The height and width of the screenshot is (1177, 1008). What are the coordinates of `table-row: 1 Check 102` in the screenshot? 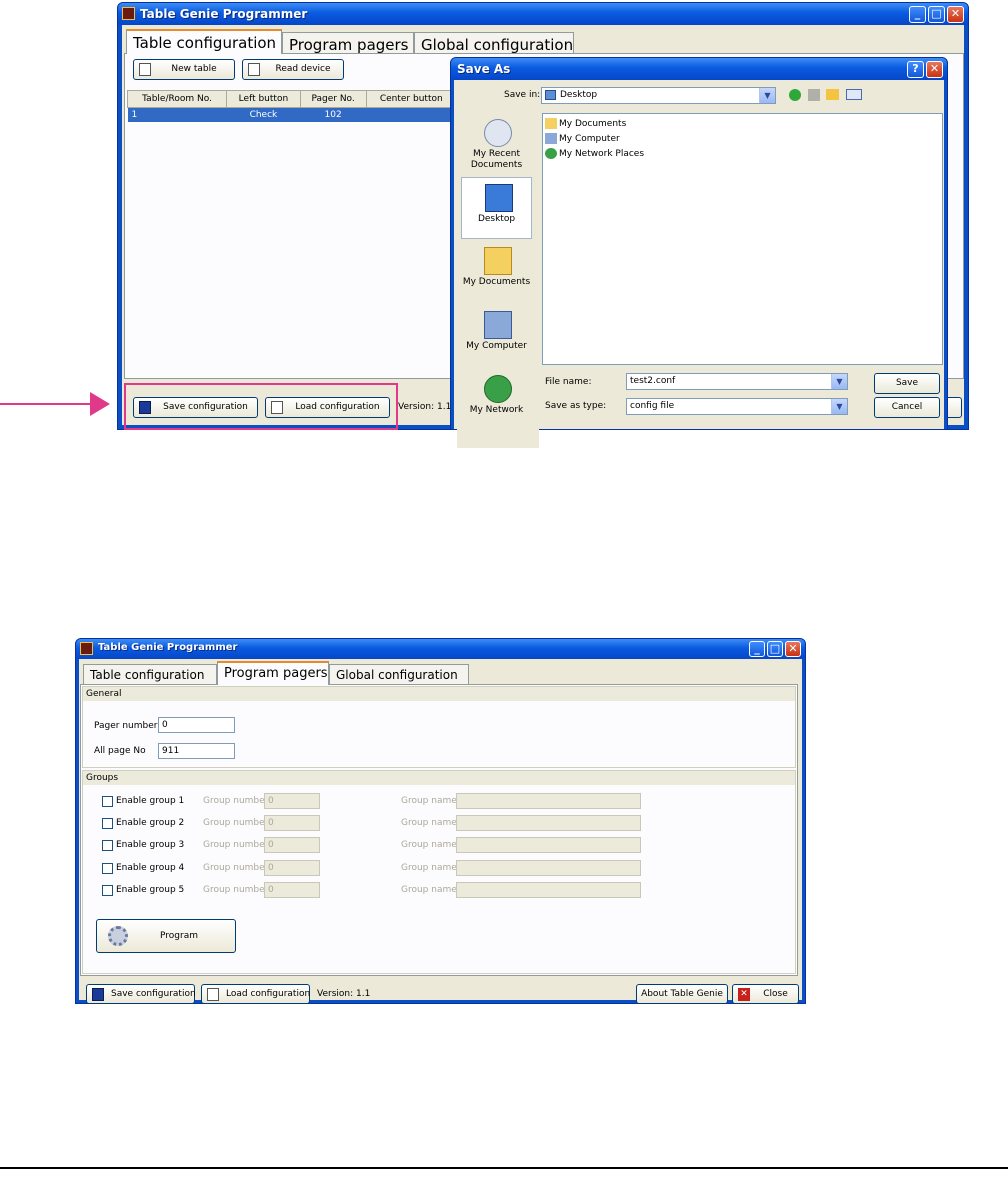 It's located at (292, 114).